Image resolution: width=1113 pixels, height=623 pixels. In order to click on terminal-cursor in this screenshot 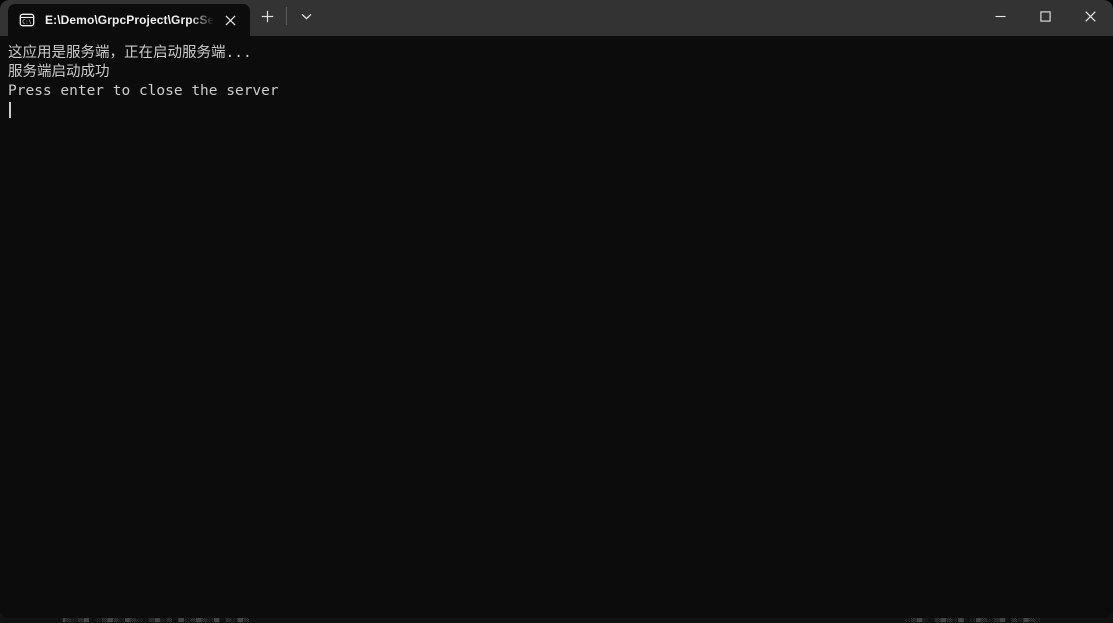, I will do `click(10, 110)`.